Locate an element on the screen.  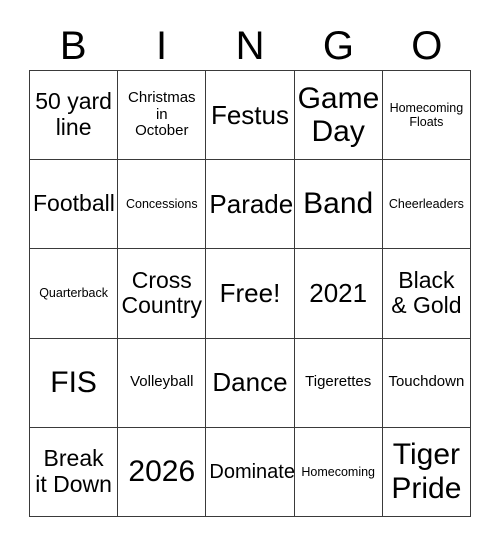
bingo-cell: Homecoming is located at coordinates (338, 472).